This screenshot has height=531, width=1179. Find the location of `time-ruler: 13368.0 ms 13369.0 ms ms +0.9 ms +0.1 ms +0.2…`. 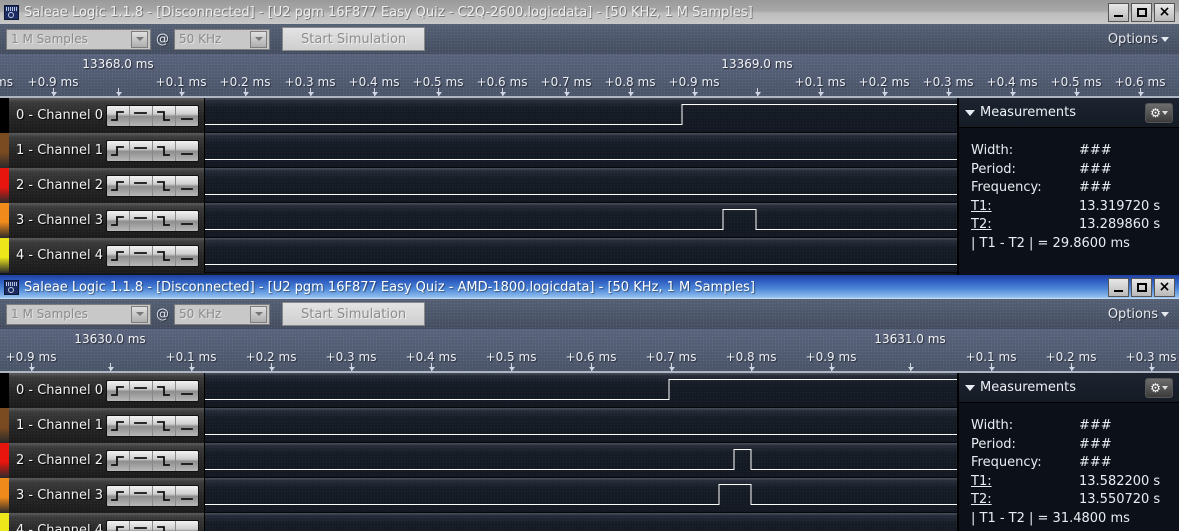

time-ruler: 13368.0 ms 13369.0 ms ms +0.9 ms +0.1 ms +0.2… is located at coordinates (589, 76).